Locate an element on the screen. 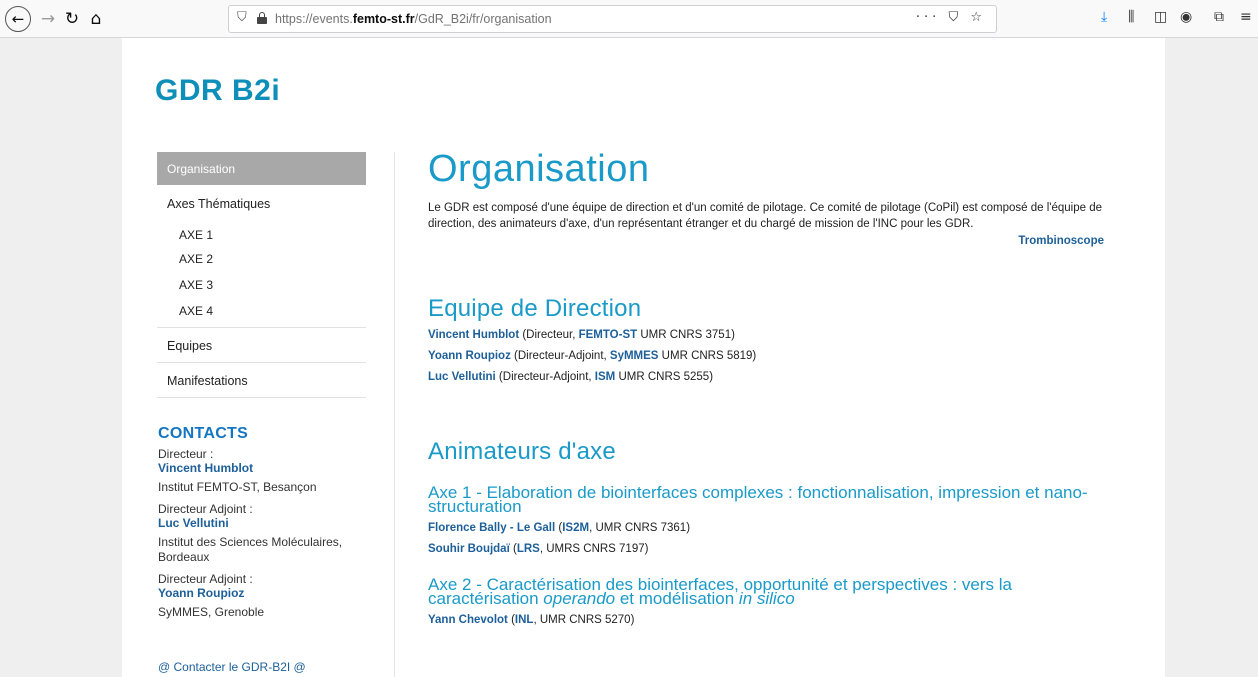  reload-icon: ↻ is located at coordinates (72, 19).